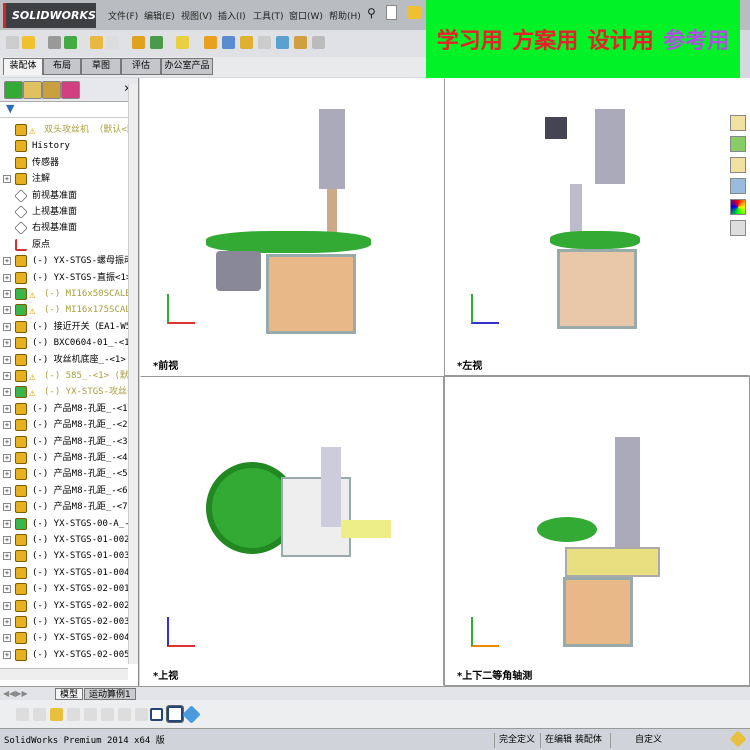 This screenshot has height=750, width=750. Describe the element at coordinates (371, 13) in the screenshot. I see `pin-icon: ⚲` at that location.